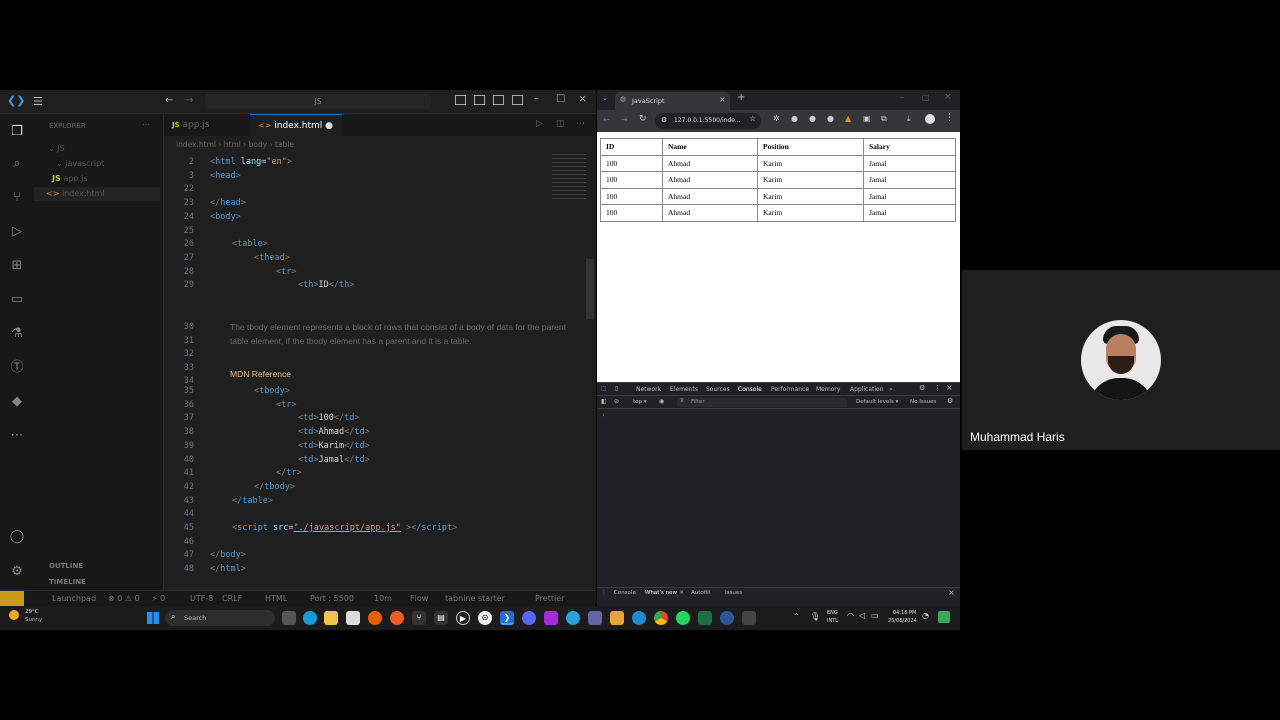 This screenshot has height=720, width=1280. Describe the element at coordinates (790, 389) in the screenshot. I see `devtools-tab-performance: Performance` at that location.